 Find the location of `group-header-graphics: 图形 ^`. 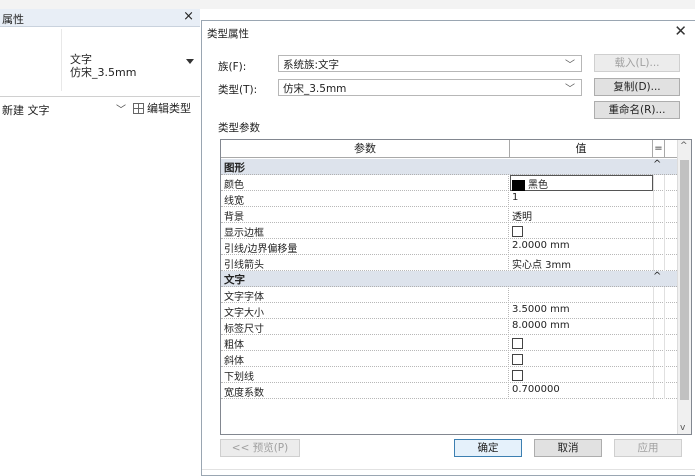

group-header-graphics: 图形 ^ is located at coordinates (449, 167).